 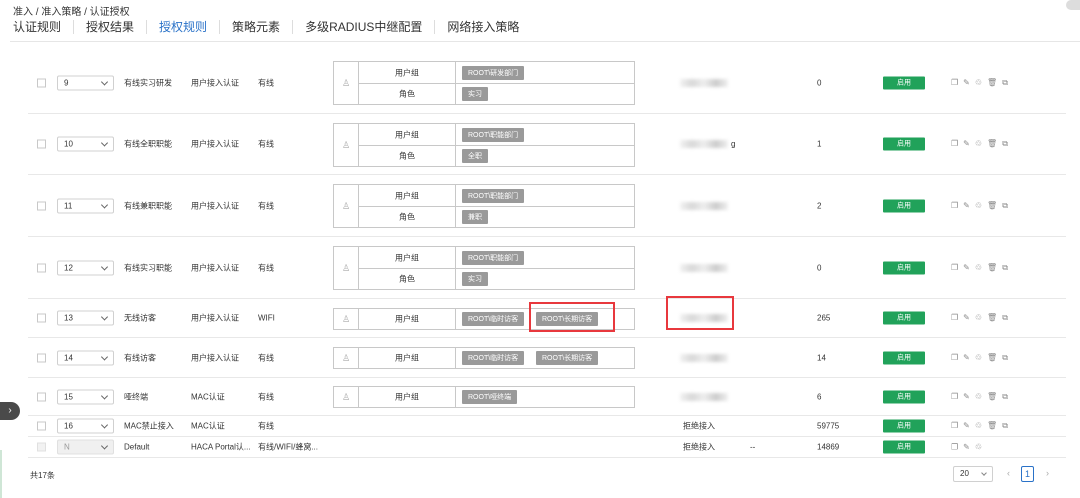 I want to click on row-actions: ❐ ✎ ♲, so click(x=966, y=447).